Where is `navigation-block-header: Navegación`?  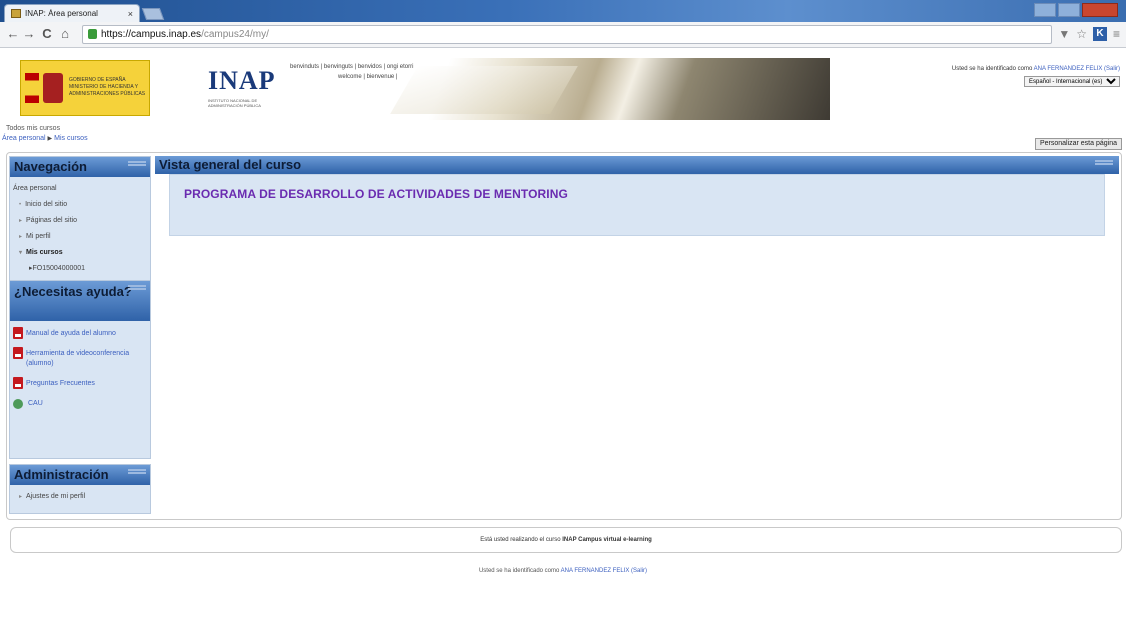
navigation-block-header: Navegación is located at coordinates (80, 167).